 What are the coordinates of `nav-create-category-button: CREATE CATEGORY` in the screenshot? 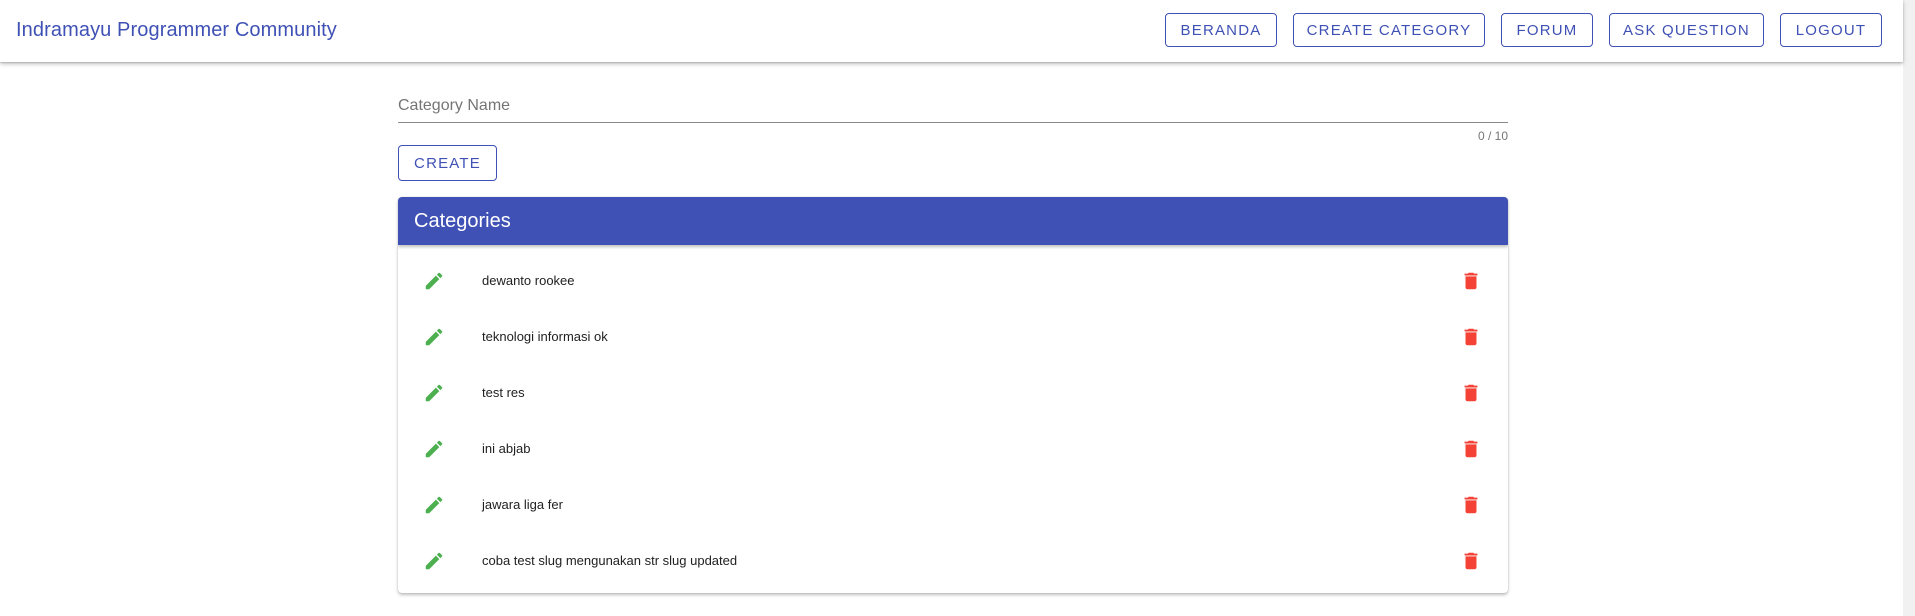 It's located at (1389, 30).